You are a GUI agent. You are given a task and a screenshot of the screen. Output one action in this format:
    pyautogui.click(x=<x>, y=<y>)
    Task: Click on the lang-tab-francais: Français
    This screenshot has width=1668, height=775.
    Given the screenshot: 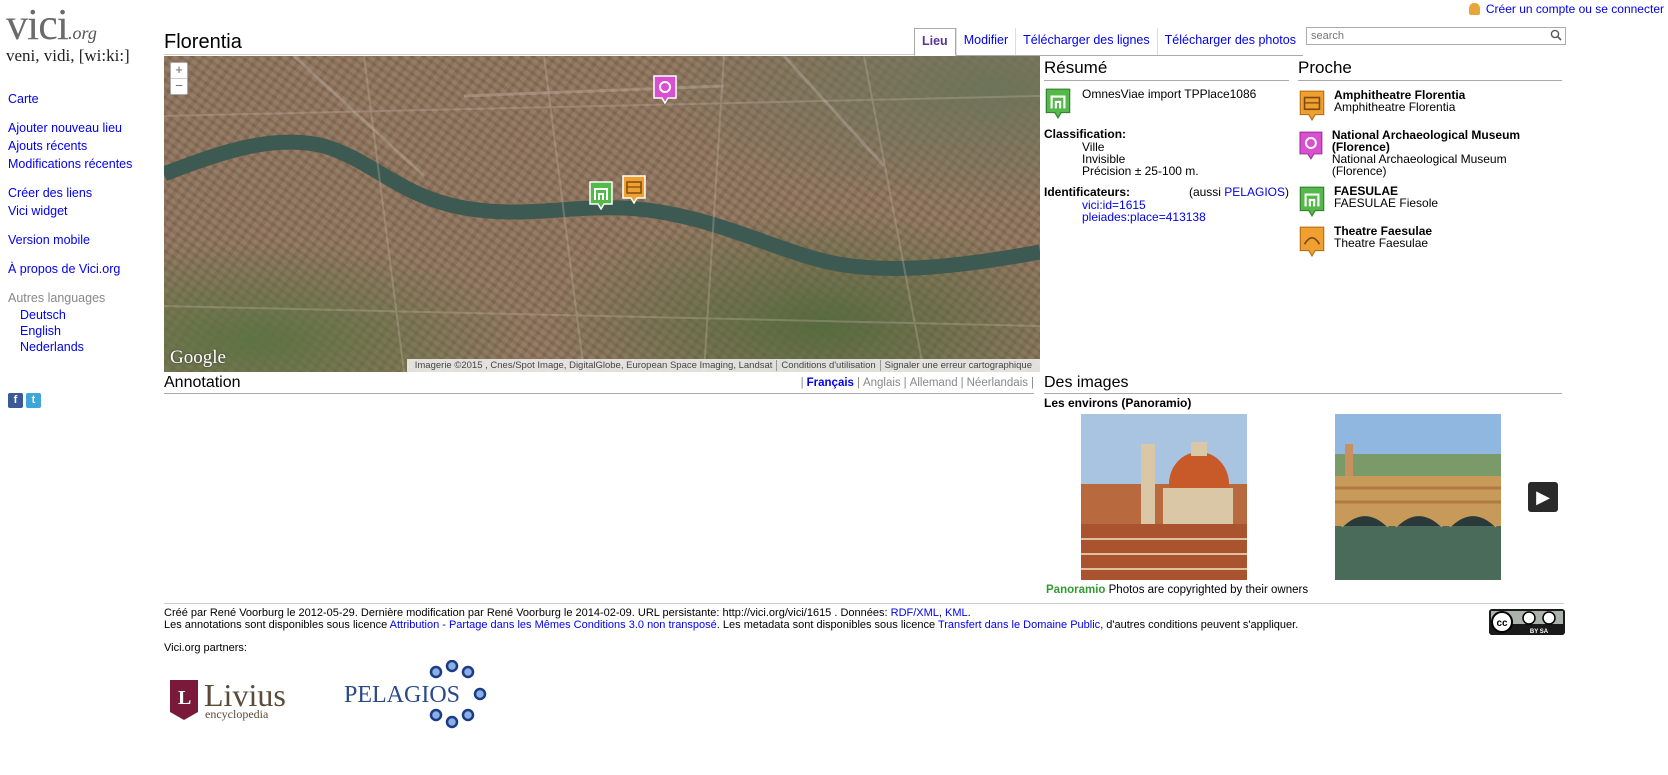 What is the action you would take?
    pyautogui.click(x=830, y=383)
    